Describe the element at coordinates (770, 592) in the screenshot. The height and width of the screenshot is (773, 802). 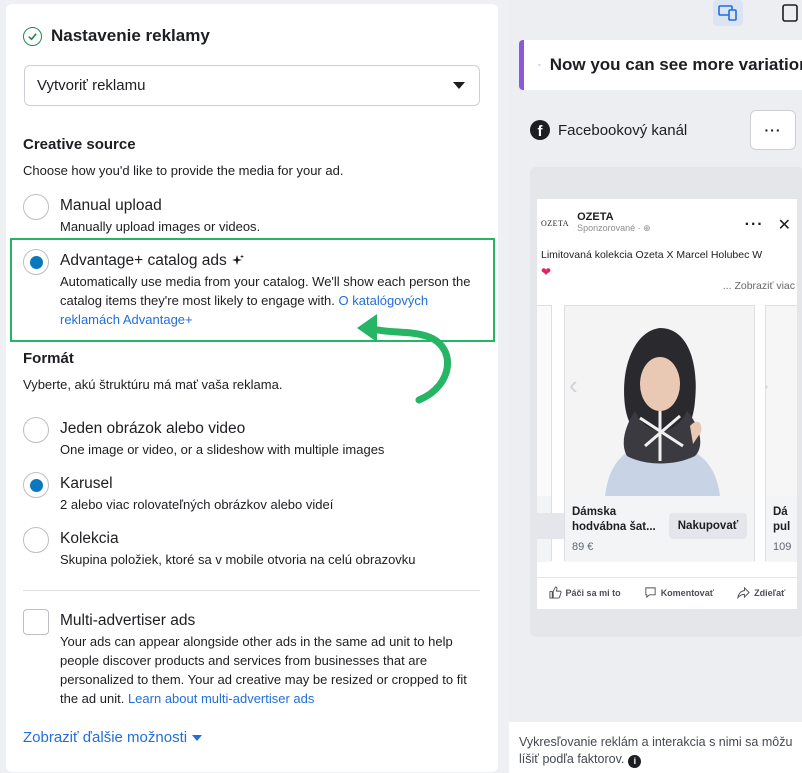
I see `share-label: Zdieľať` at that location.